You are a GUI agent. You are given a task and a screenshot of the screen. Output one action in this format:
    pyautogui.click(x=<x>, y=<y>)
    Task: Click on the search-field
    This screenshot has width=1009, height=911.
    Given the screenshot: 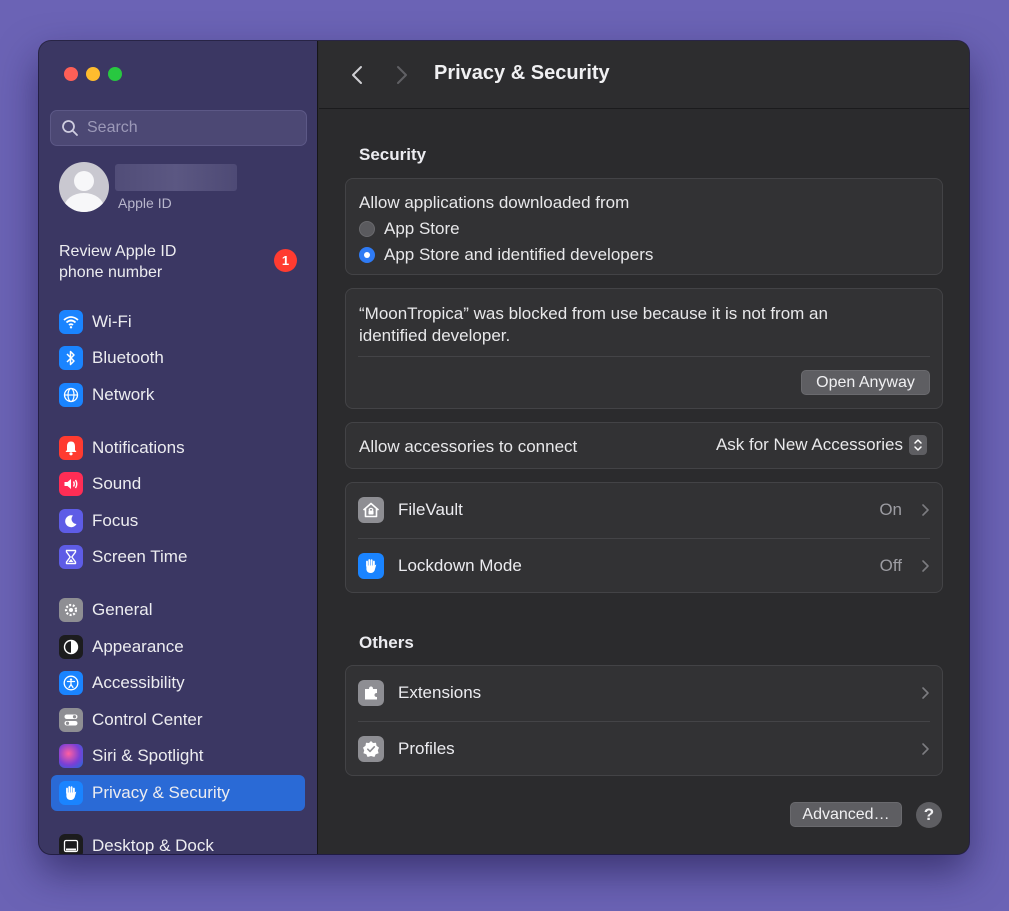 What is the action you would take?
    pyautogui.click(x=178, y=128)
    